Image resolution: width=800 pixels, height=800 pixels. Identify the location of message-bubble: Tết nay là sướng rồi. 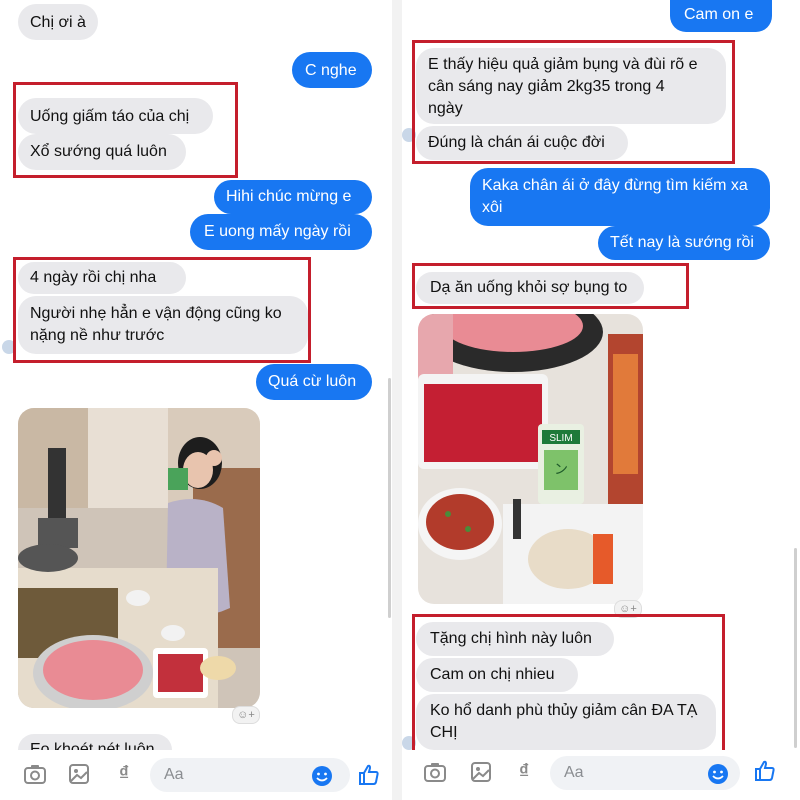
(684, 243).